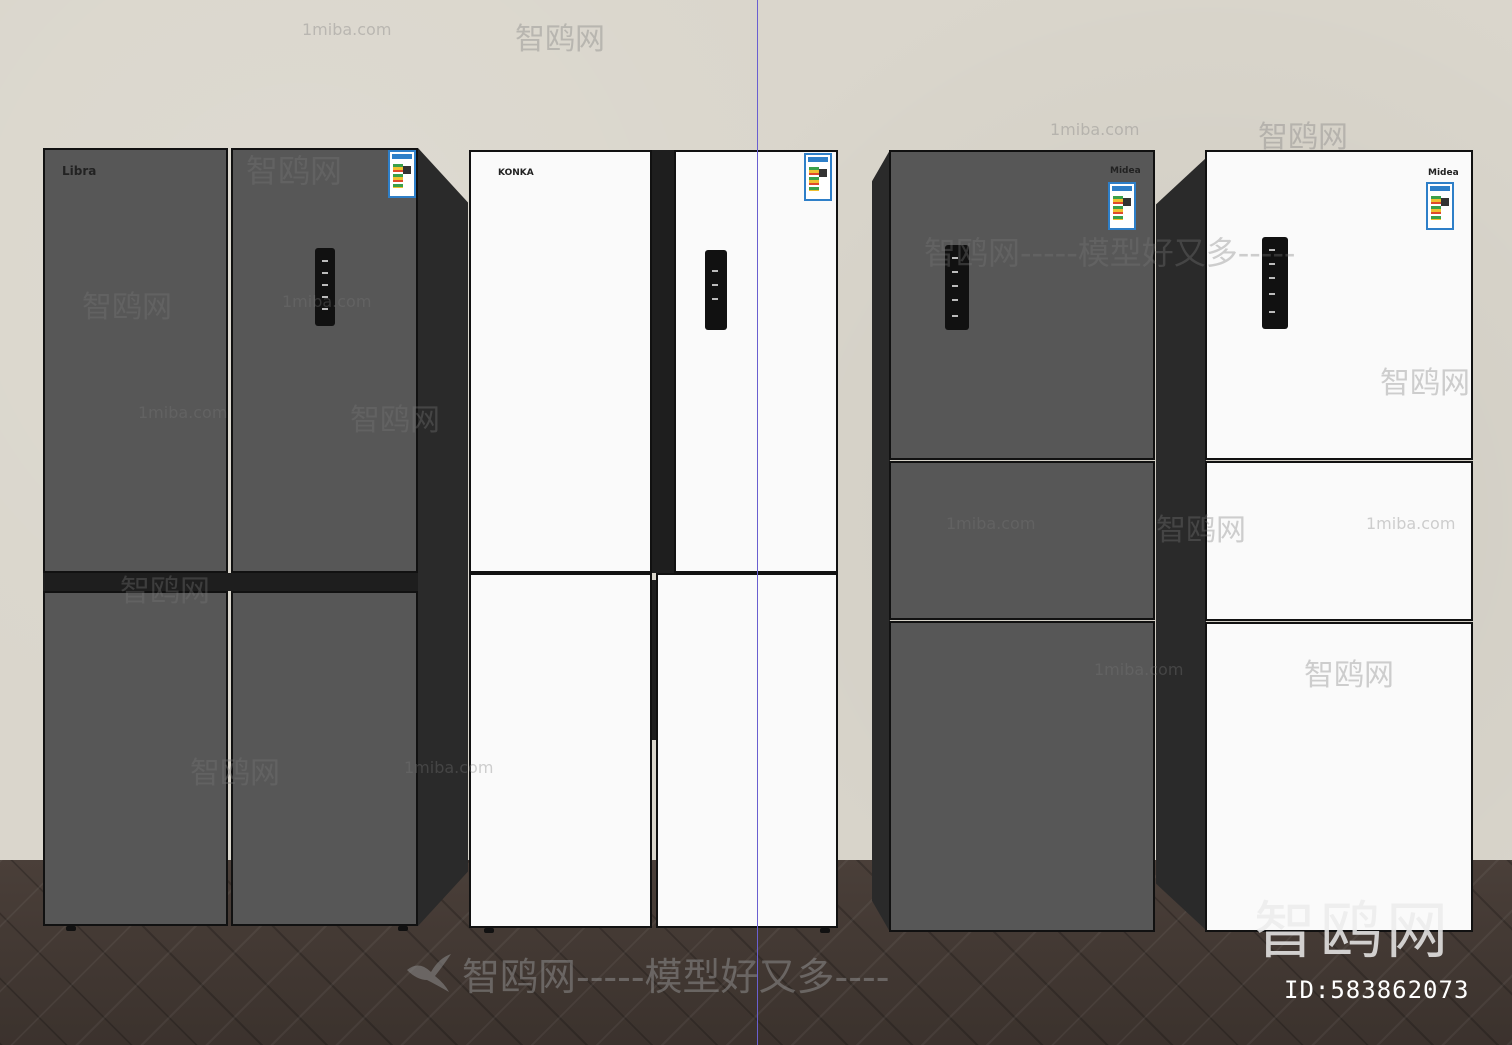 The height and width of the screenshot is (1045, 1512). What do you see at coordinates (1022, 540) in the screenshot?
I see `fridge-3-drawer-middle` at bounding box center [1022, 540].